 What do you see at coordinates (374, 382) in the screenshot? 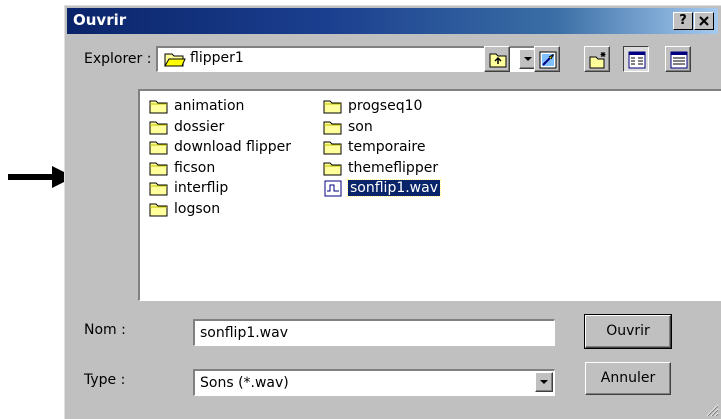
I see `filetype-combobox: Sons (*.wav)` at bounding box center [374, 382].